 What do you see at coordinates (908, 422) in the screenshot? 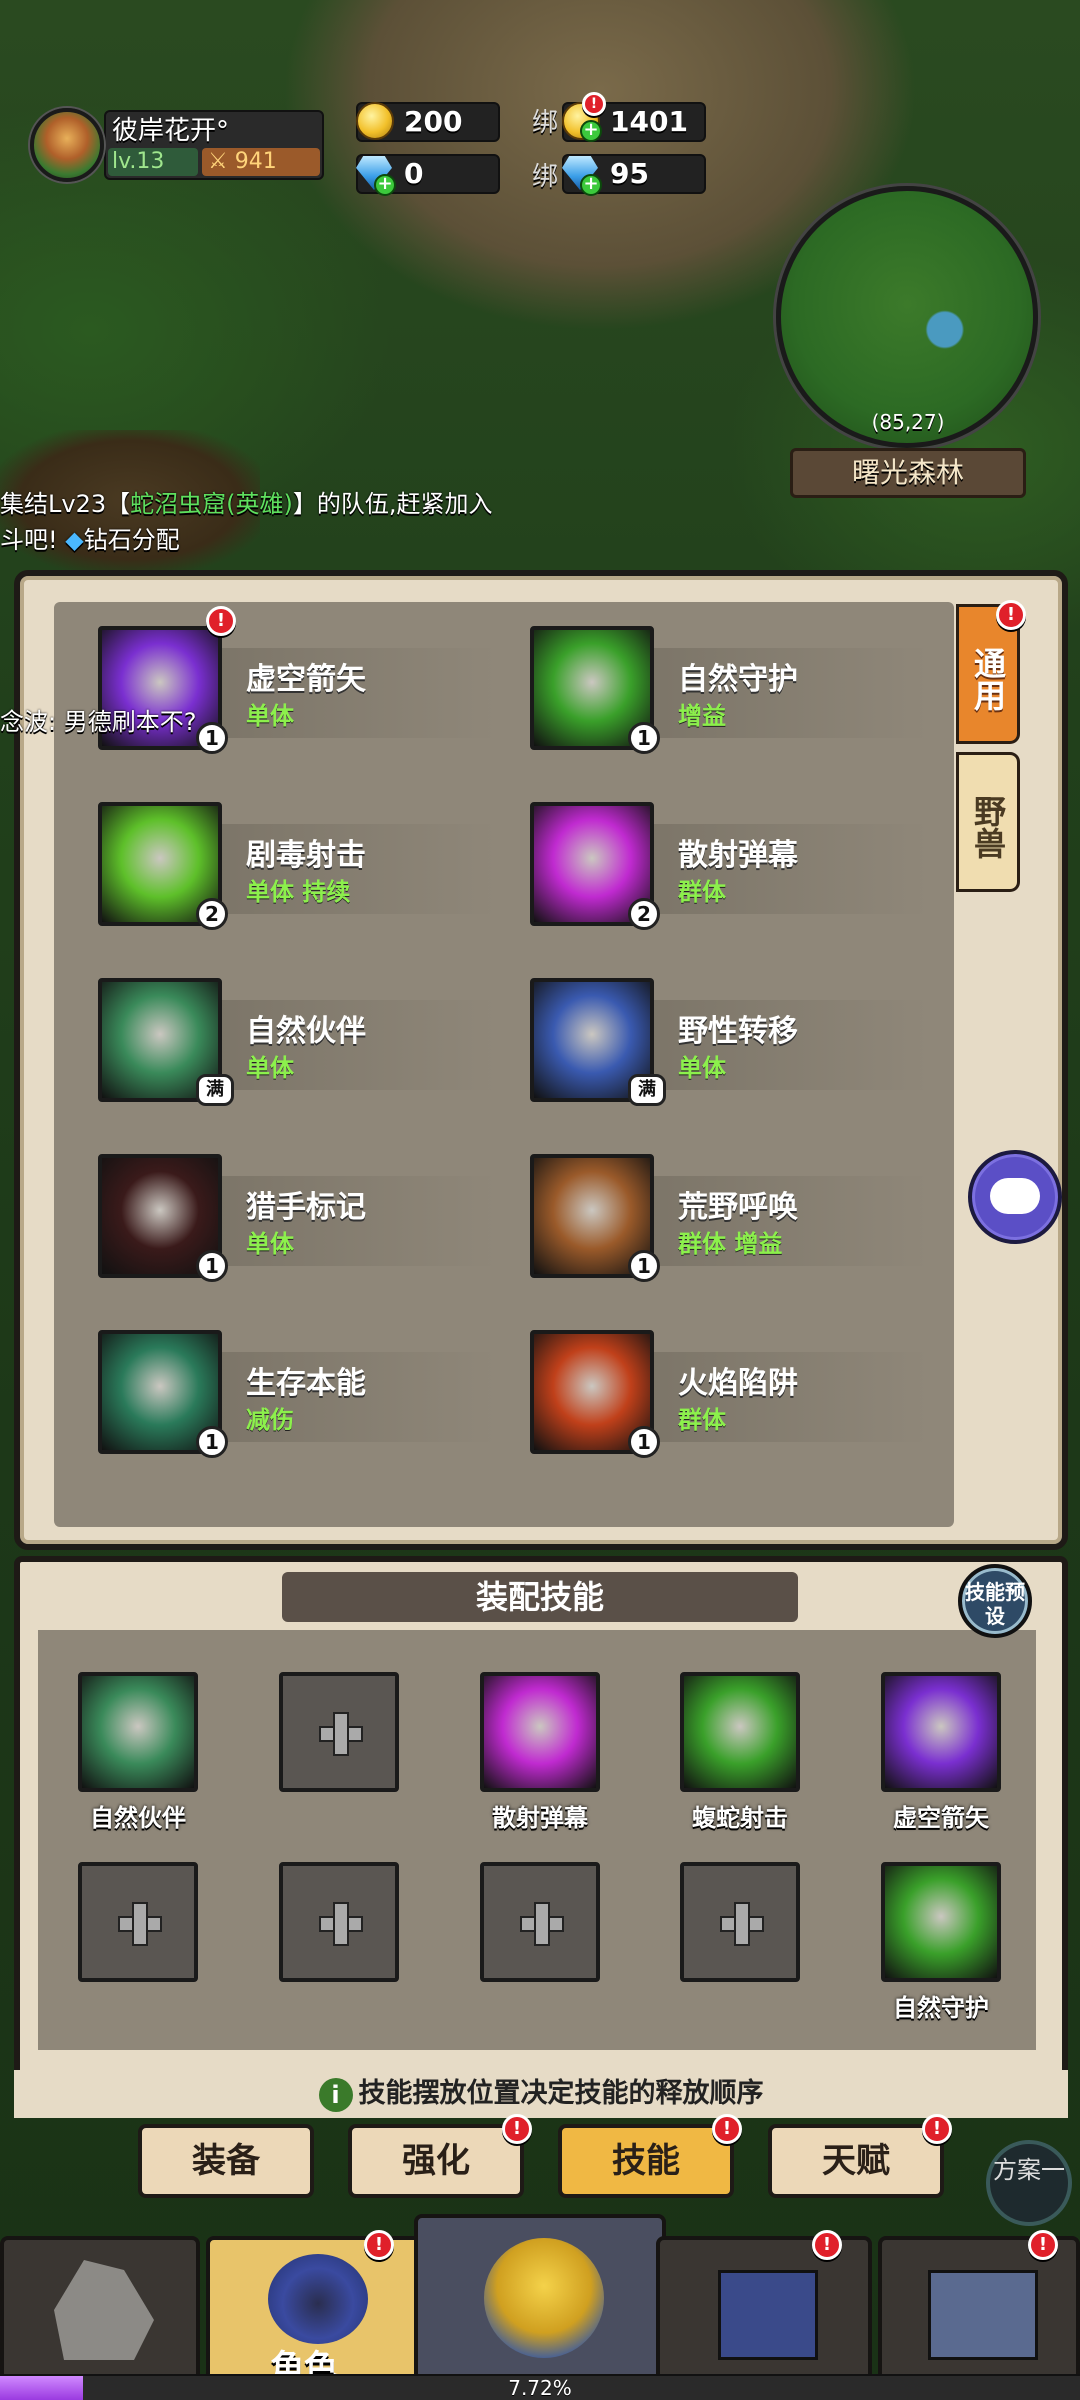
I see `map-coordinates: (85,27)` at bounding box center [908, 422].